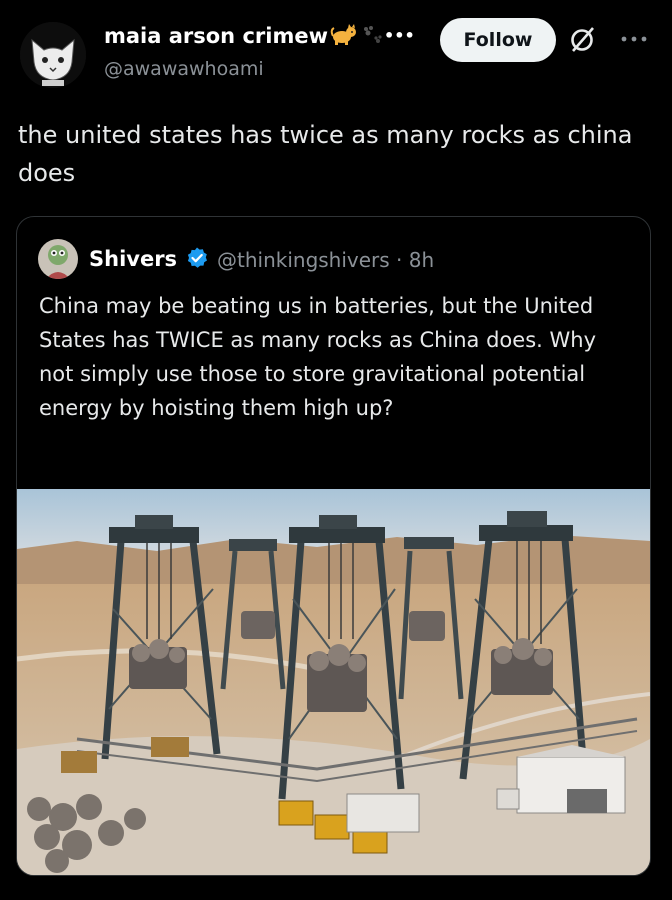 The image size is (672, 900). What do you see at coordinates (58, 259) in the screenshot?
I see `quoted-author-avatar` at bounding box center [58, 259].